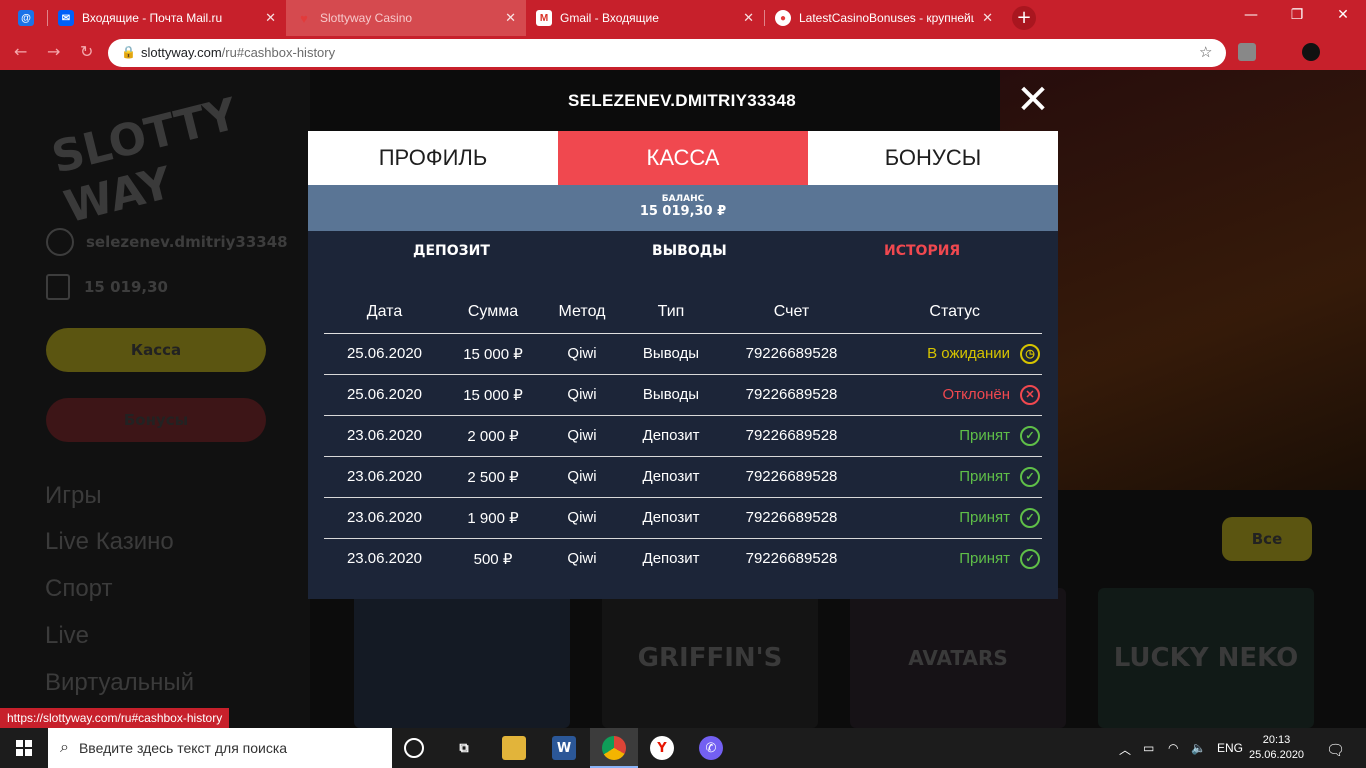 This screenshot has height=768, width=1366. Describe the element at coordinates (128, 52) in the screenshot. I see `lock-icon: 🔒` at that location.